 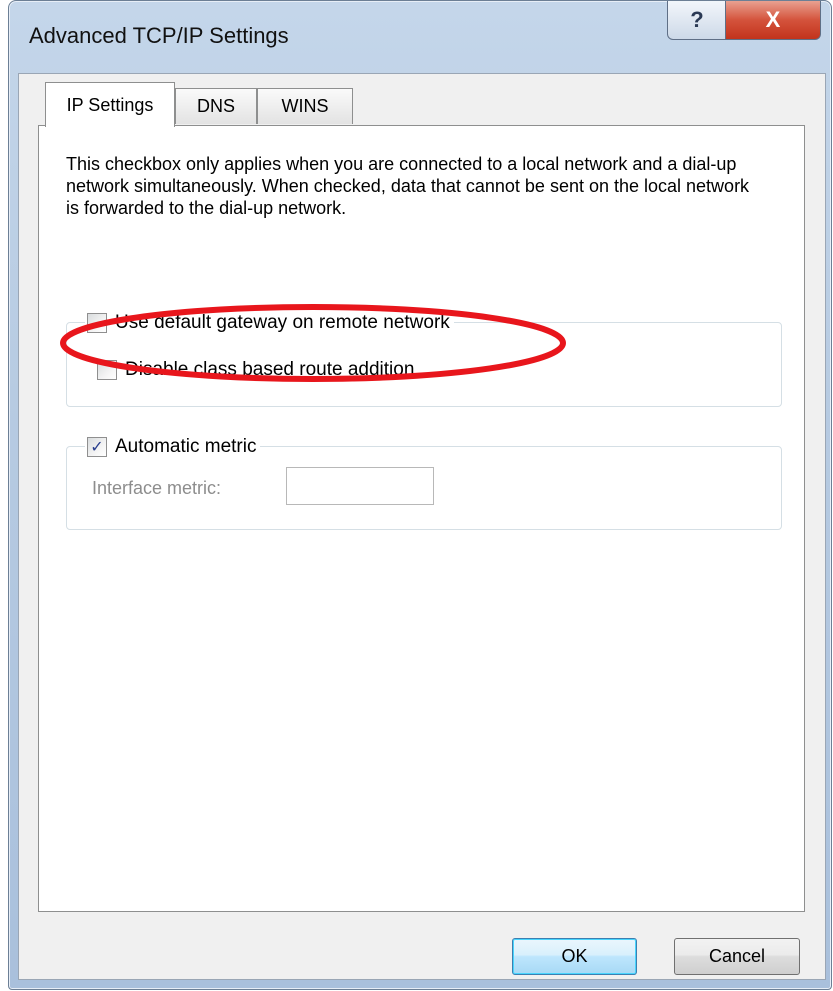 I want to click on cancel-button: Cancel, so click(x=737, y=956).